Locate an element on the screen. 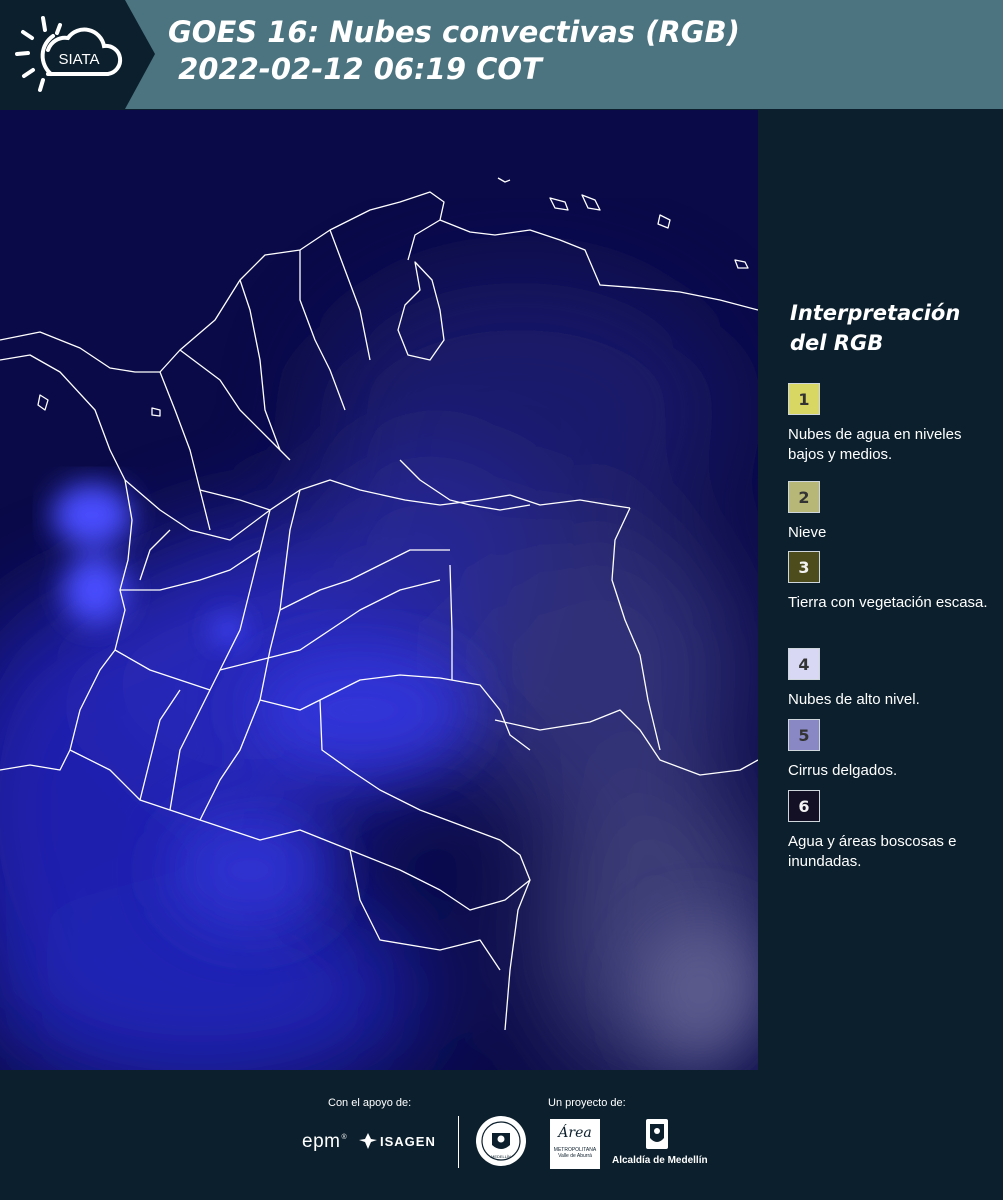 The height and width of the screenshot is (1200, 1003). legend-title: Interpretación del RGB is located at coordinates (875, 328).